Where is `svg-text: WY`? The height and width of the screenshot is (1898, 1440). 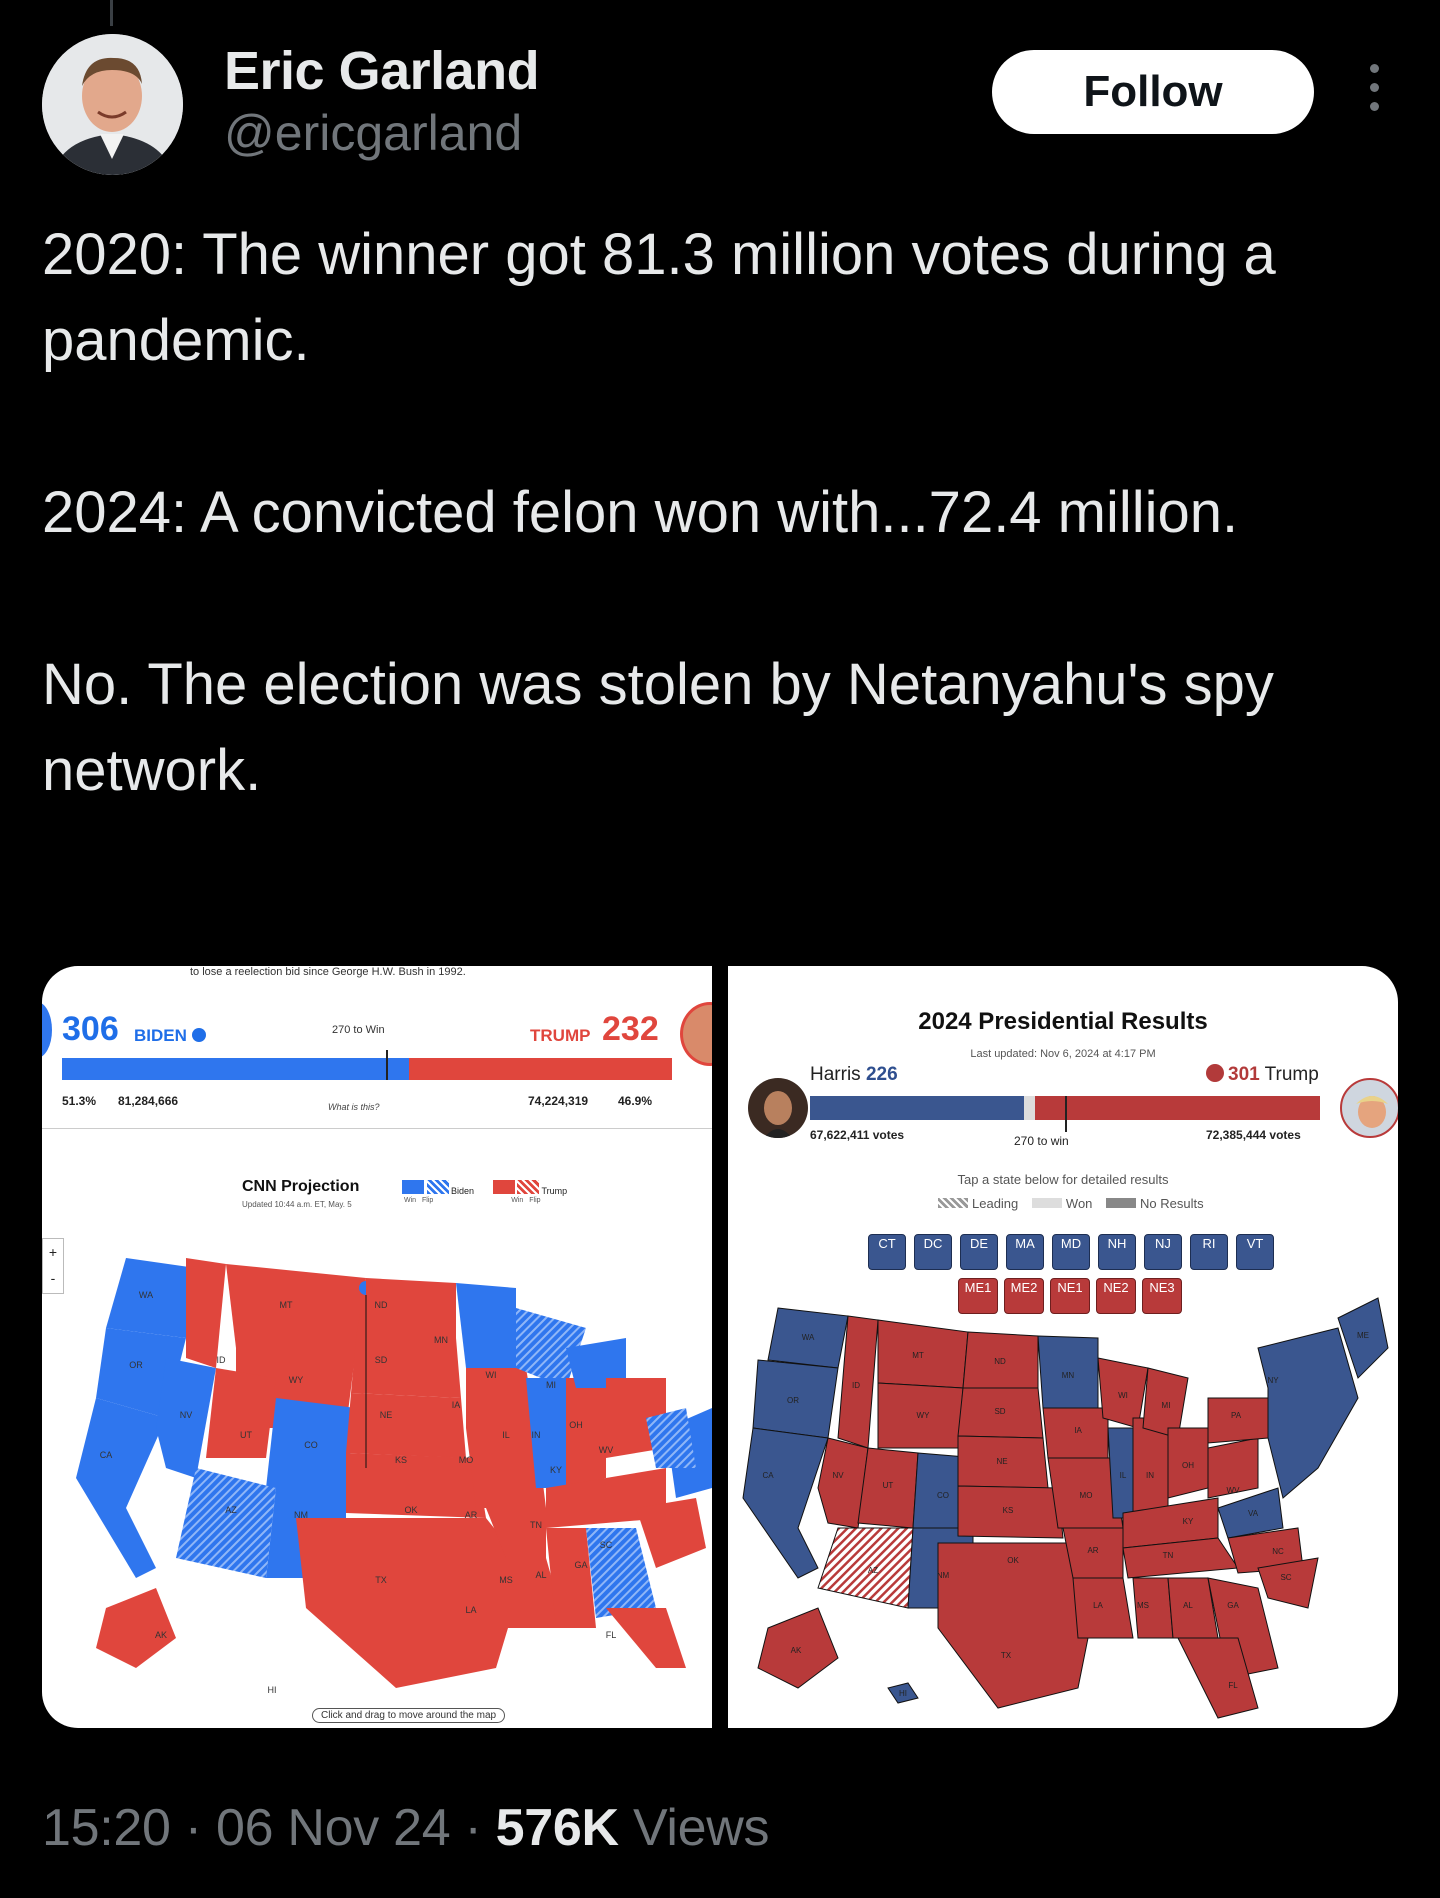
svg-text: WY is located at coordinates (924, 1415).